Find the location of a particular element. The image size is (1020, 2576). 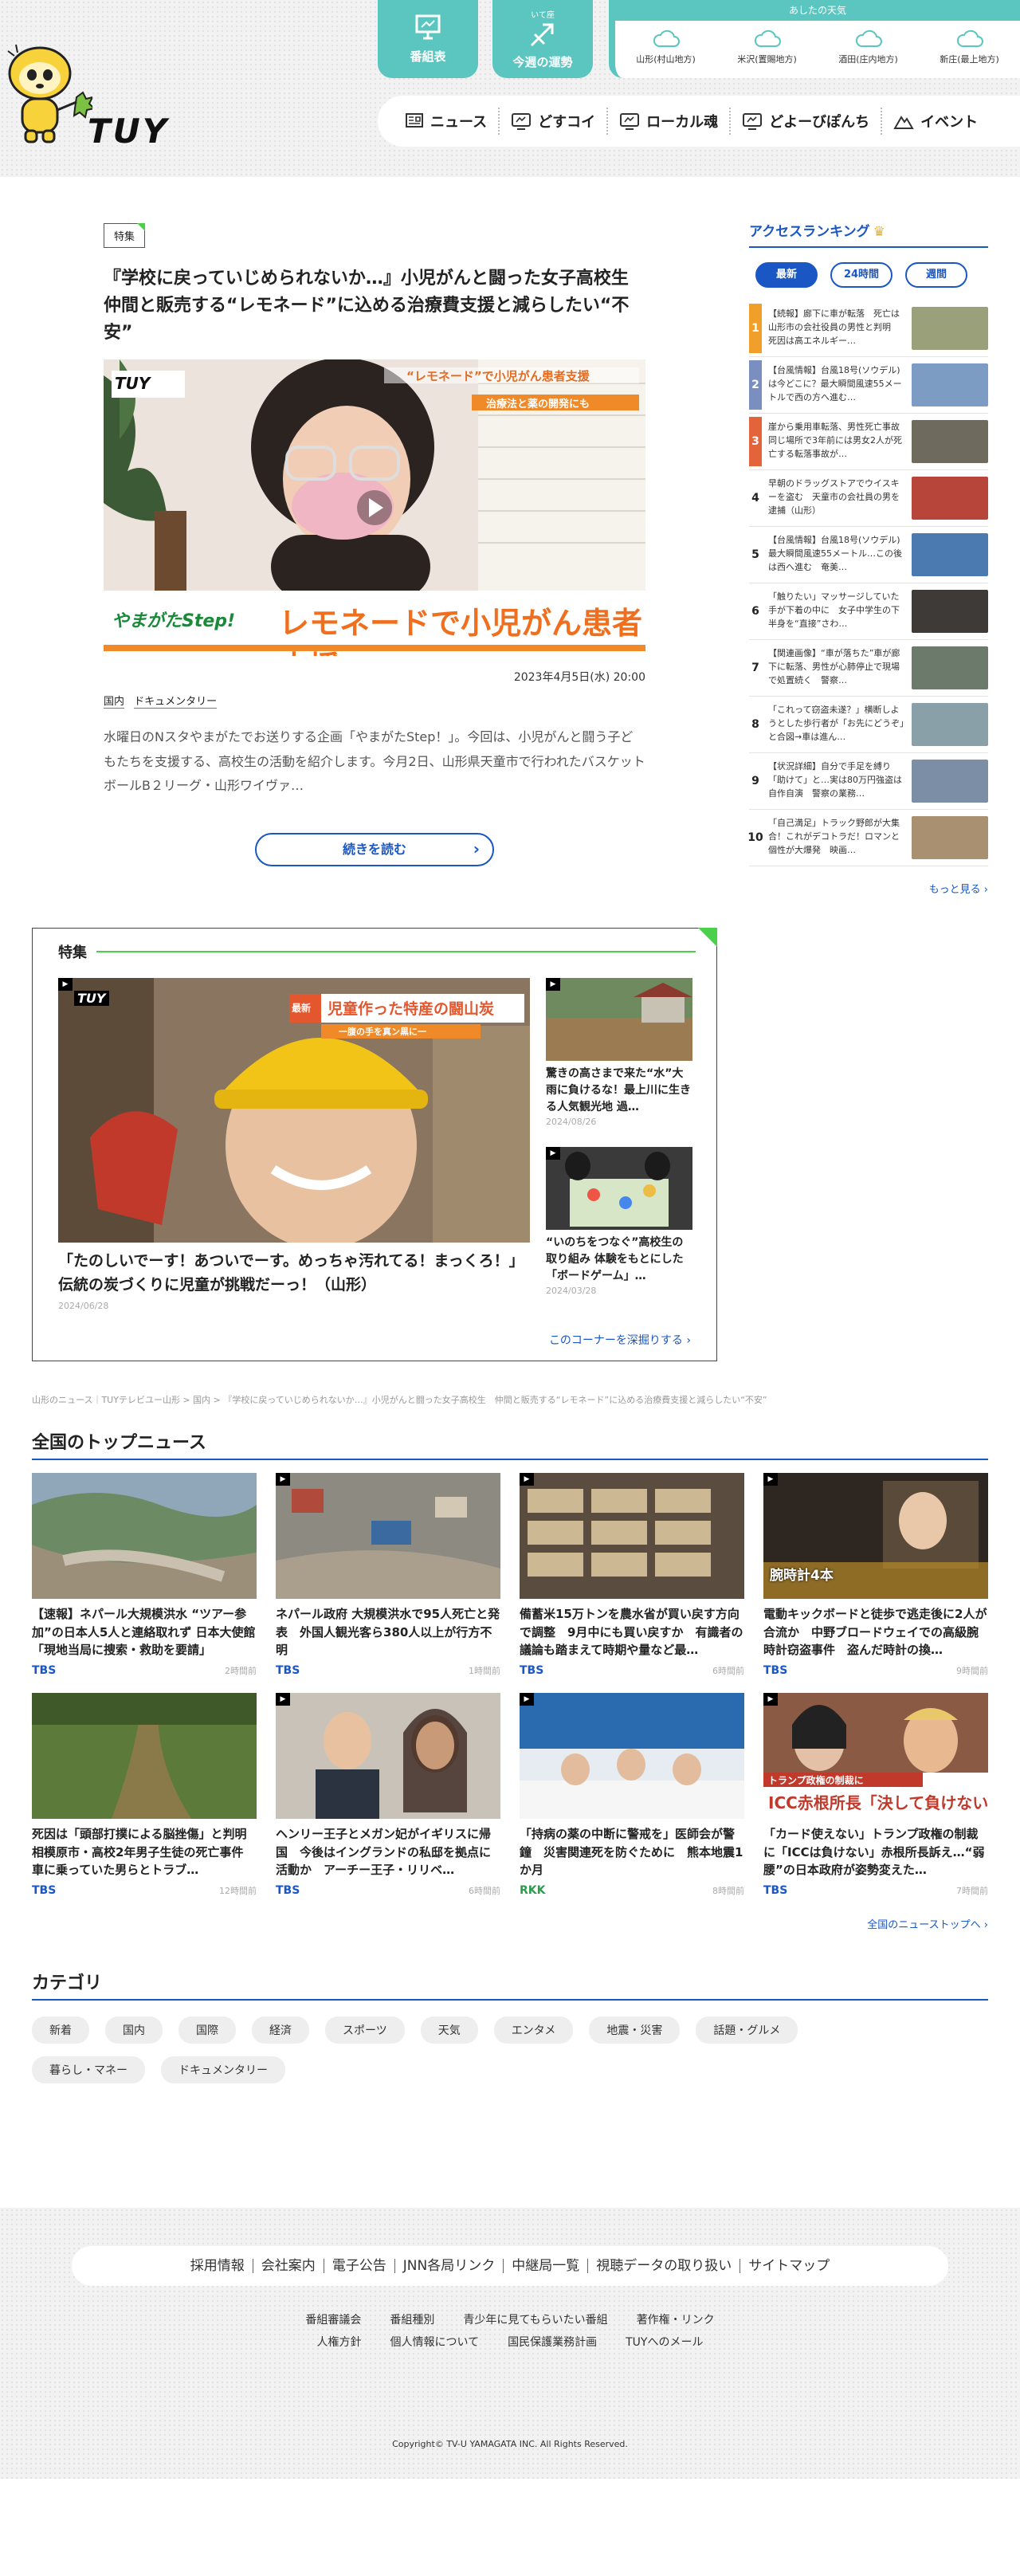

weather-city: 酒田(庄内地方) is located at coordinates (868, 47).